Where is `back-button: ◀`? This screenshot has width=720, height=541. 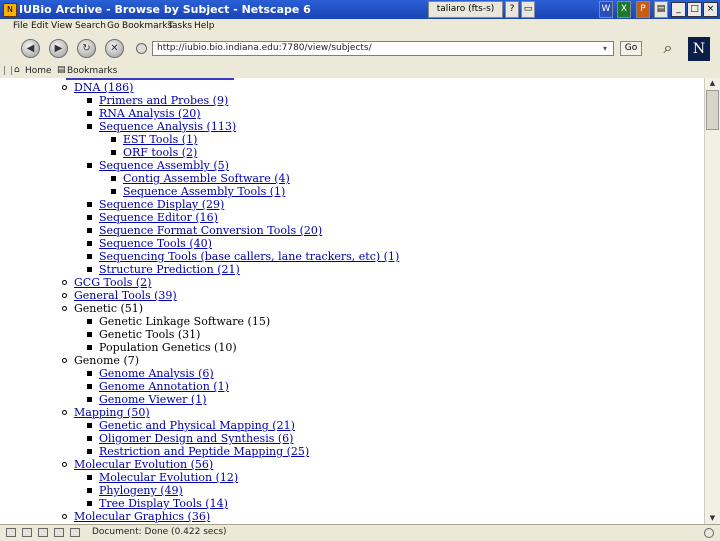 back-button: ◀ is located at coordinates (30, 48).